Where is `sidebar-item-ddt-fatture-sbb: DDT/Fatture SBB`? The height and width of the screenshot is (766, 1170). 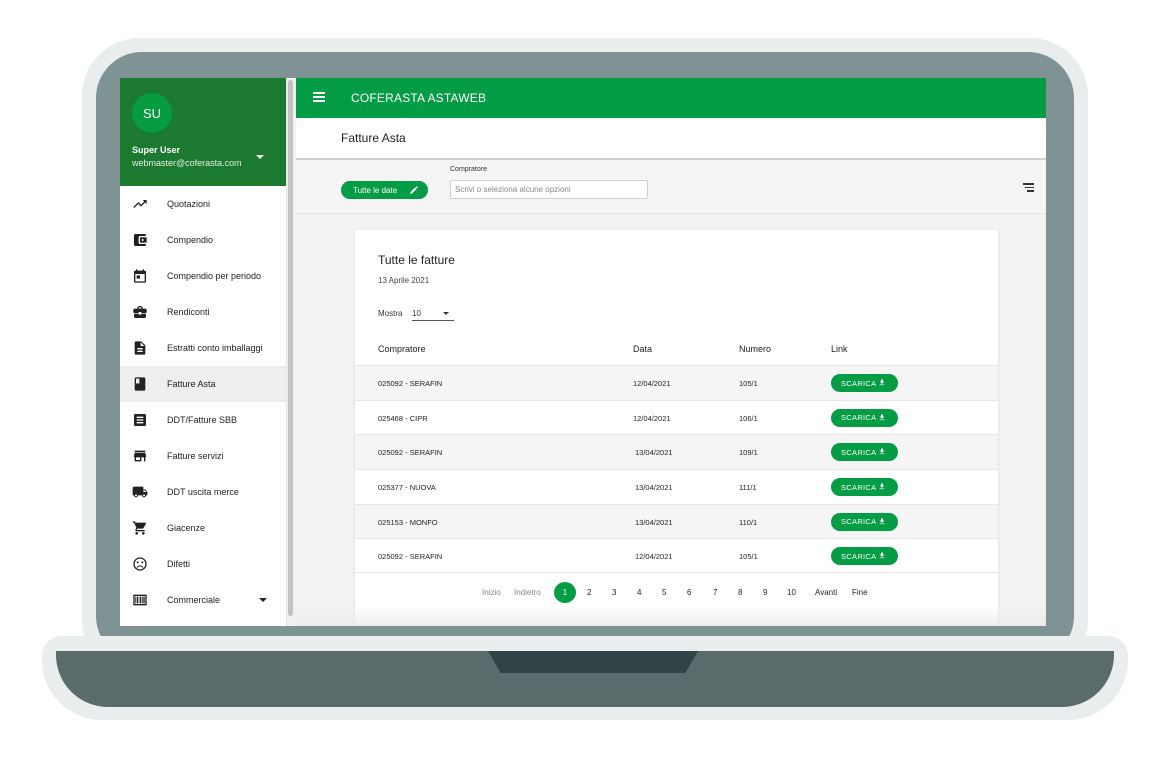
sidebar-item-ddt-fatture-sbb: DDT/Fatture SBB is located at coordinates (203, 420).